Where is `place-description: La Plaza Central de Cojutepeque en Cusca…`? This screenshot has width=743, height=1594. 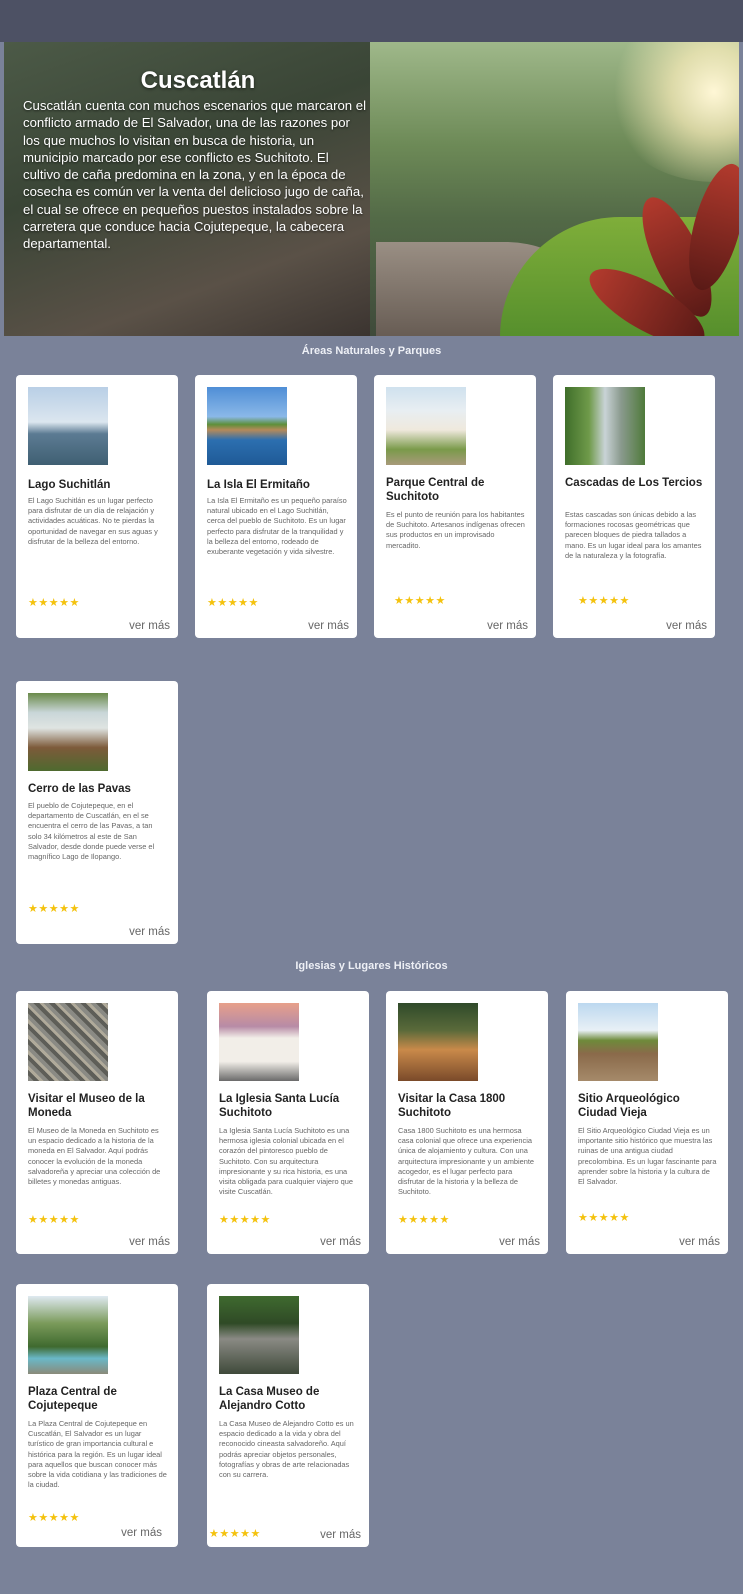
place-description: La Plaza Central de Cojutepeque en Cusca… is located at coordinates (97, 1454).